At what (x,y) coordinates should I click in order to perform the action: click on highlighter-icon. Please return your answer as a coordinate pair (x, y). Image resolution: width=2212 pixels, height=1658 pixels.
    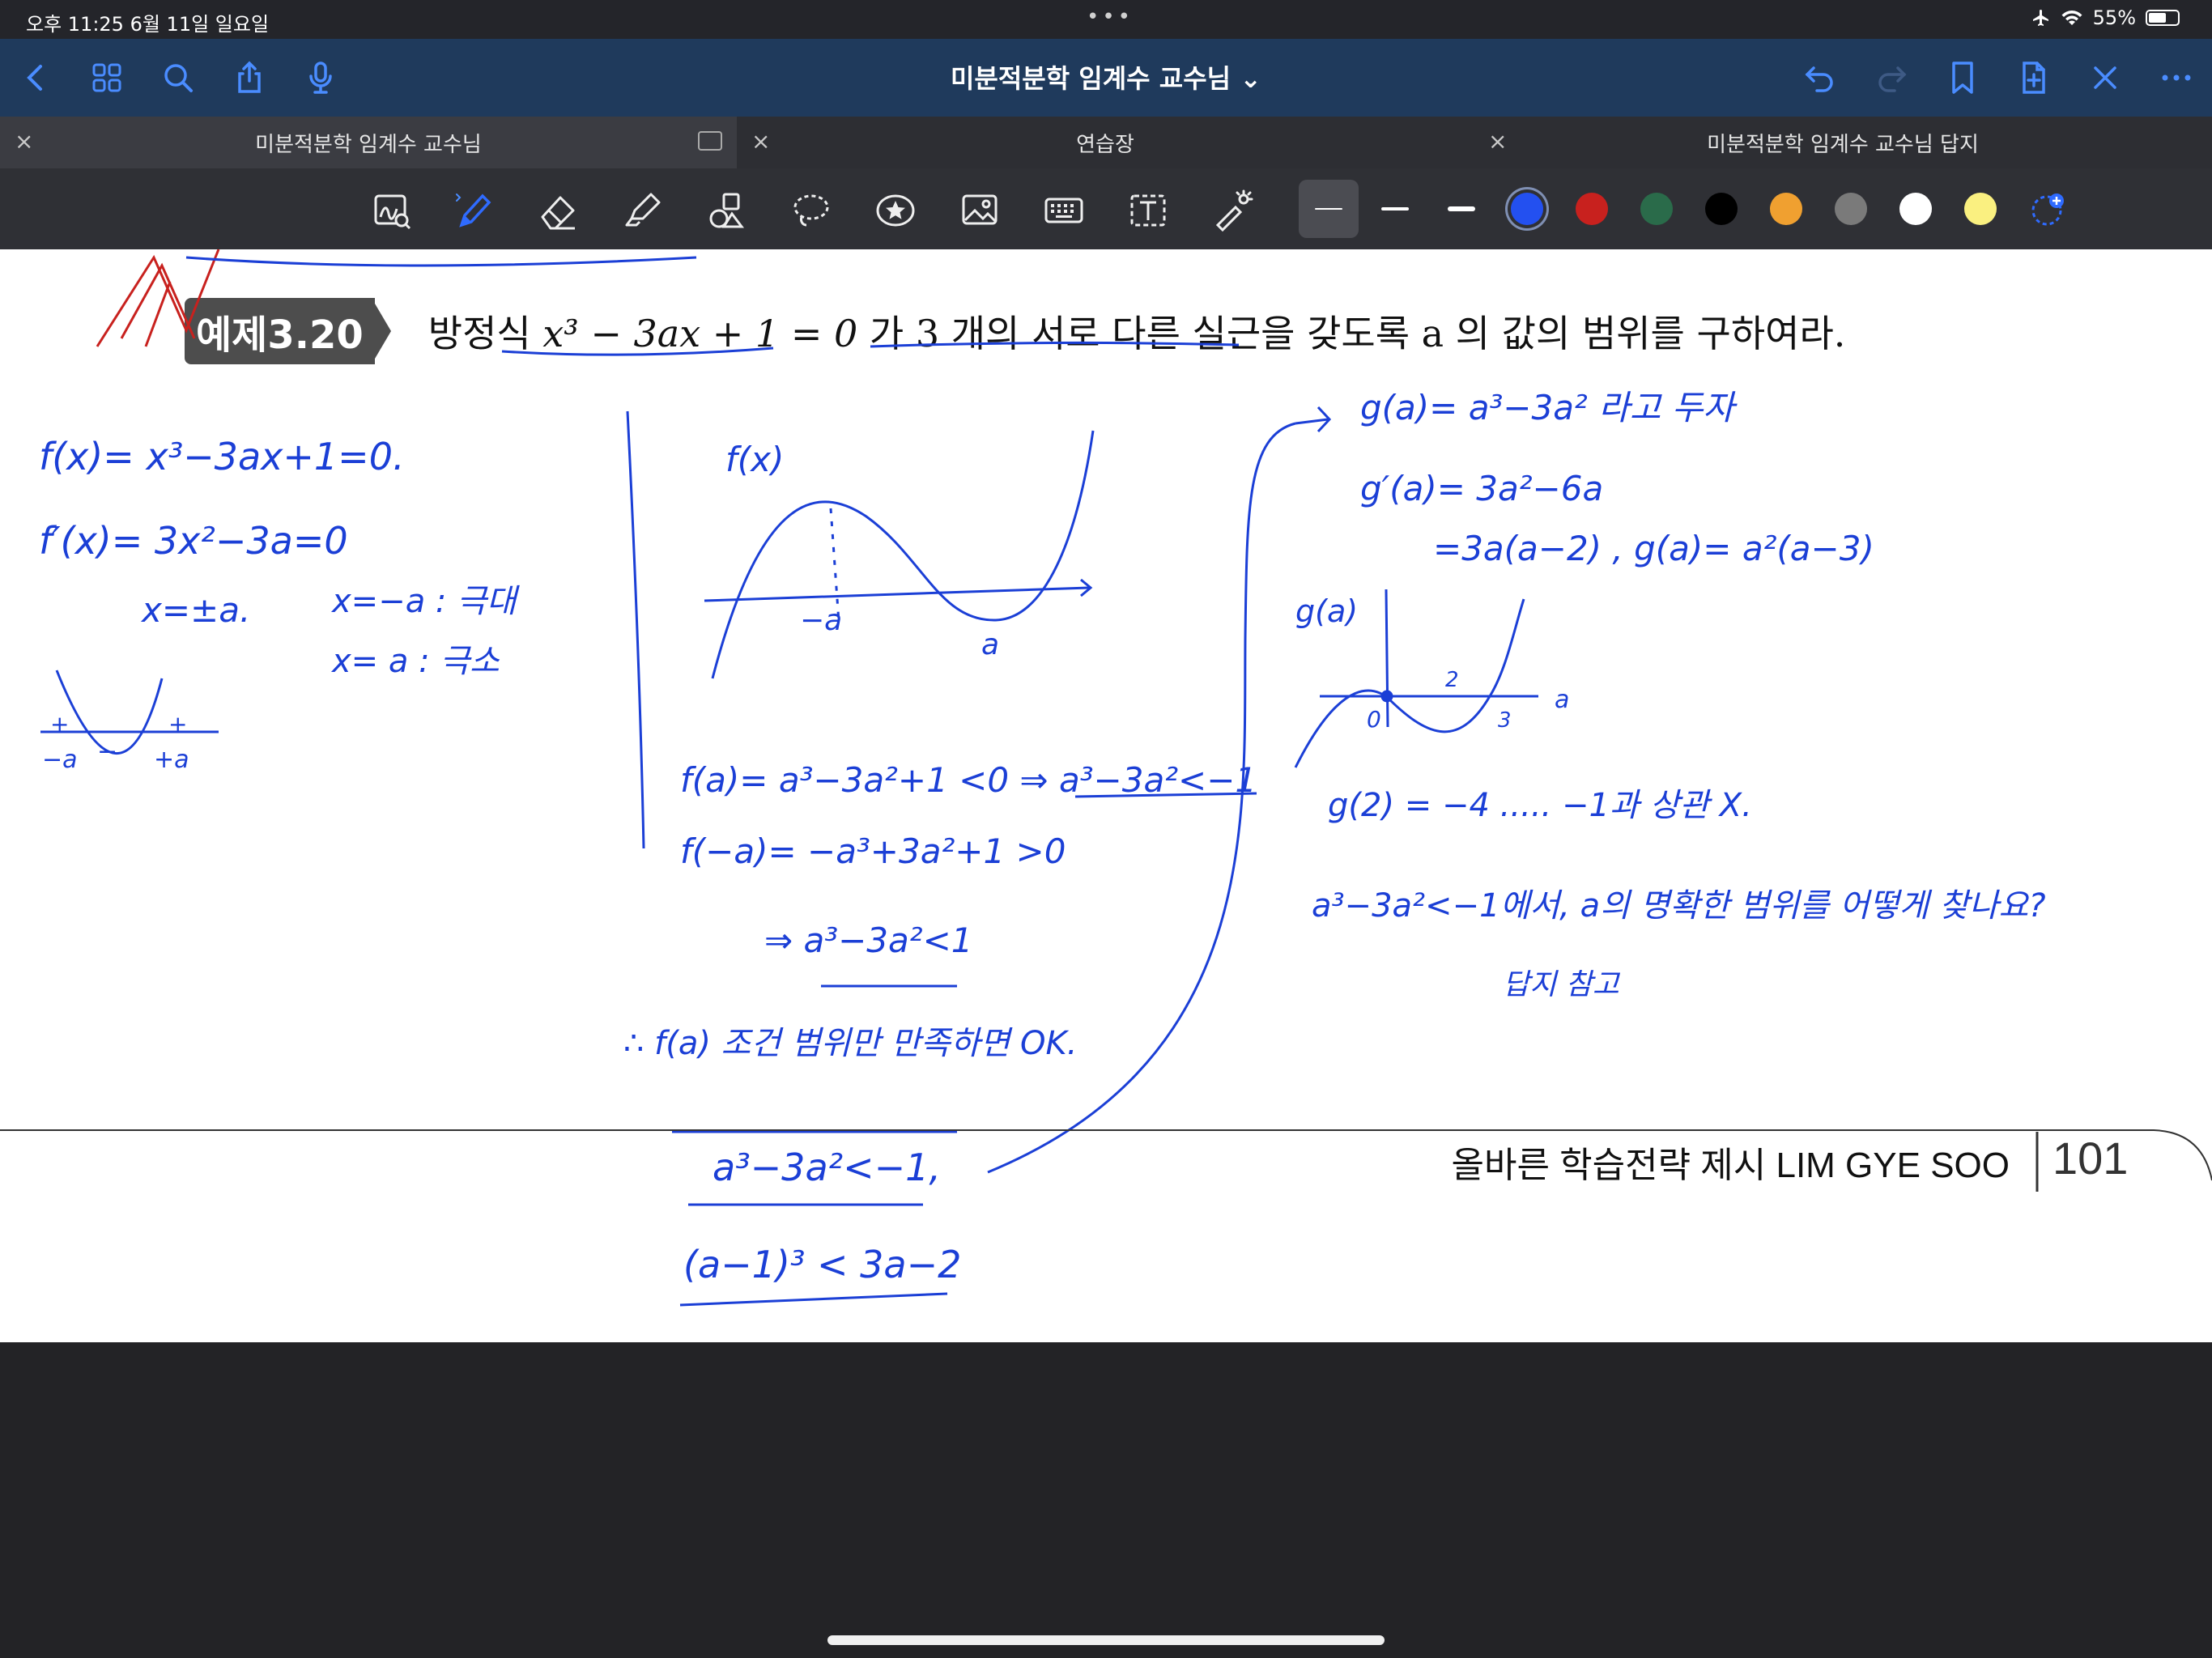
    Looking at the image, I should click on (643, 210).